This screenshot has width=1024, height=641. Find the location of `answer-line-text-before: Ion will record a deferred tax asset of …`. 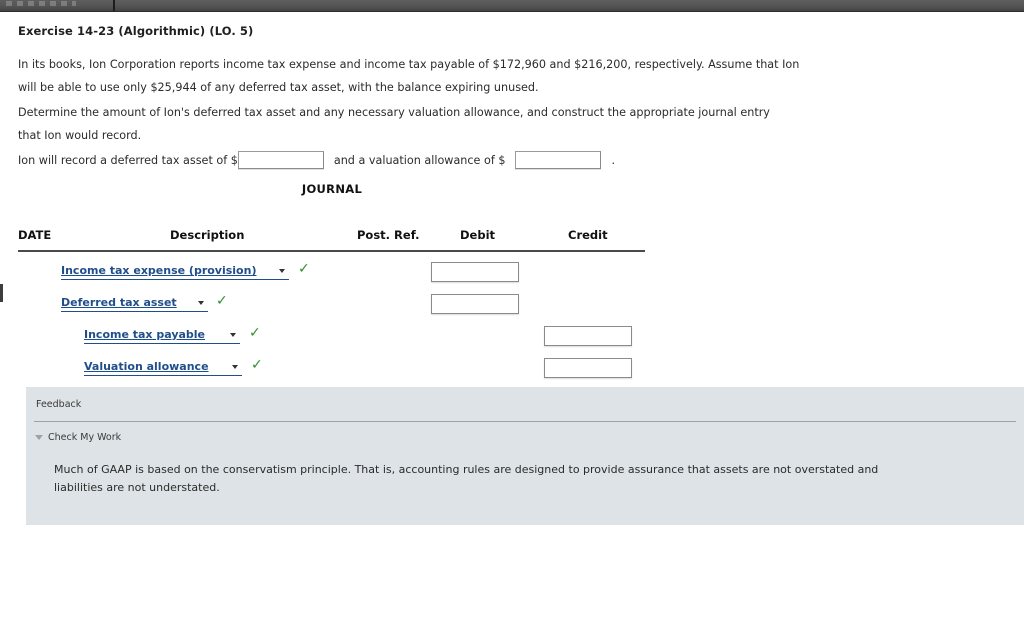

answer-line-text-before: Ion will record a deferred tax asset of … is located at coordinates (128, 160).